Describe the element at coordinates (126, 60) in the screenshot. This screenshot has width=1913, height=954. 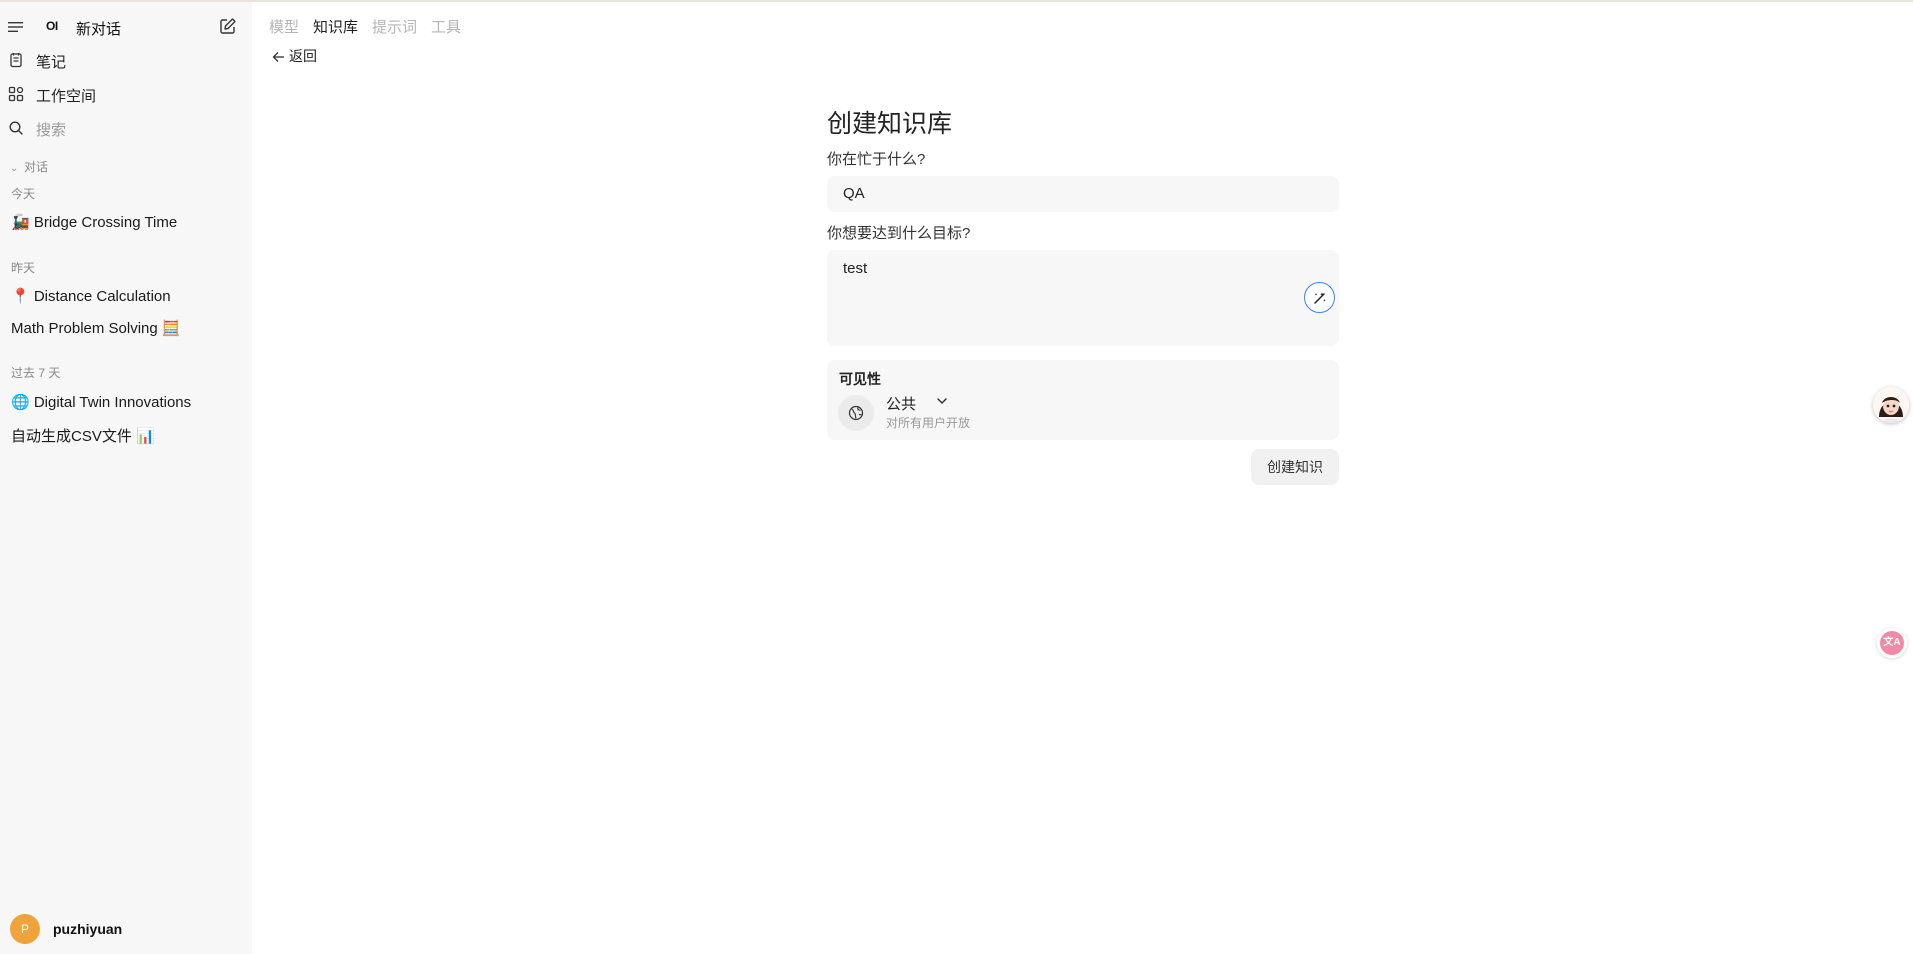
I see `sidebar-item-notes: 笔记` at that location.